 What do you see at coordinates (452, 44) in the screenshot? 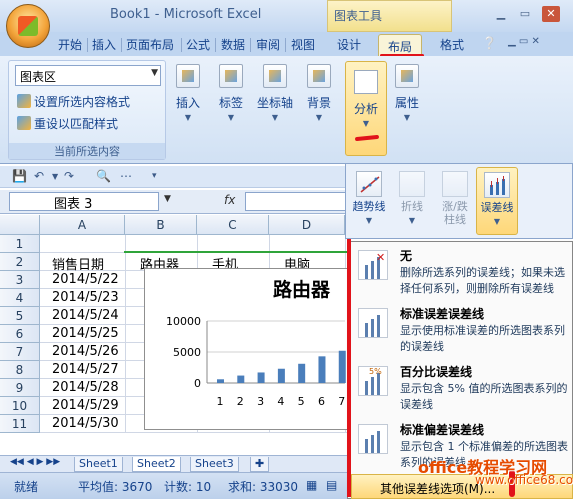
I see `tab-format: 格式` at bounding box center [452, 44].